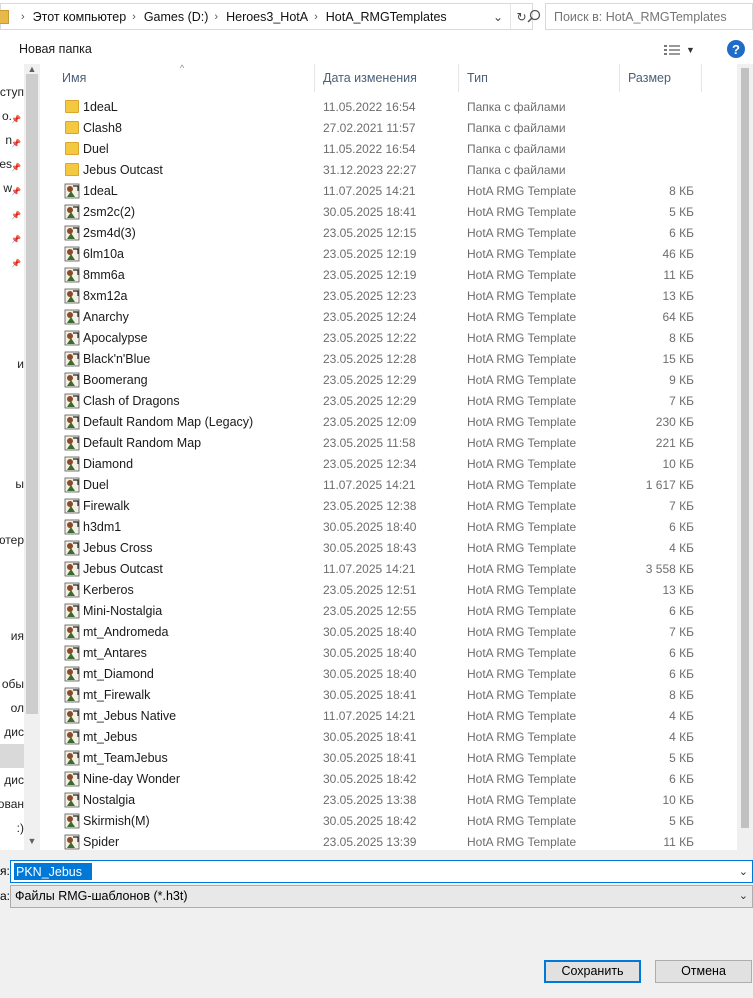 This screenshot has height=998, width=753. I want to click on nav-item: n 📌, so click(12, 140).